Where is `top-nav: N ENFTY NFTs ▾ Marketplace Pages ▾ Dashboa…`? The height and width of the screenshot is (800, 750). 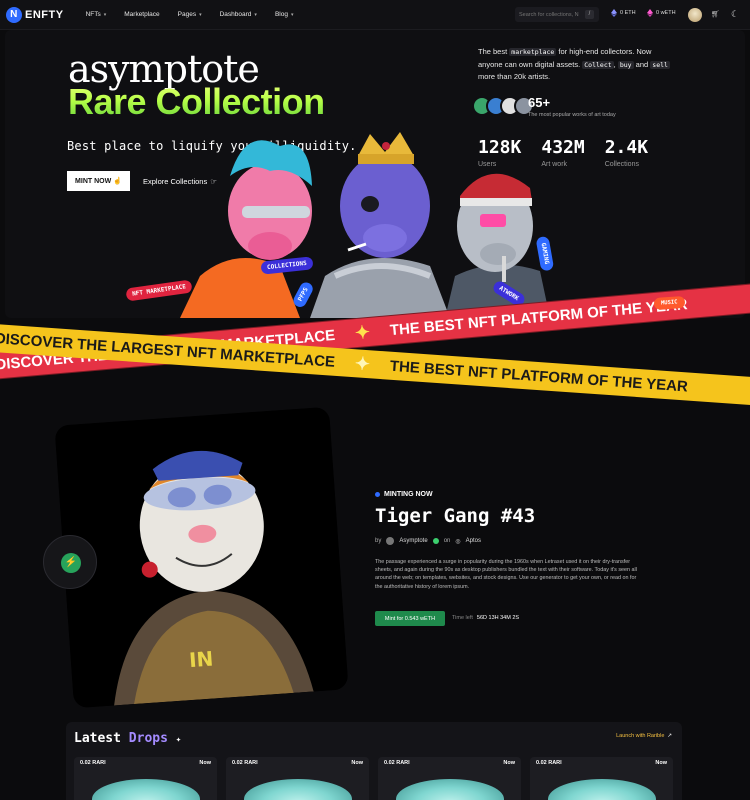
top-nav: N ENFTY NFTs ▾ Marketplace Pages ▾ Dashboa… is located at coordinates (375, 15).